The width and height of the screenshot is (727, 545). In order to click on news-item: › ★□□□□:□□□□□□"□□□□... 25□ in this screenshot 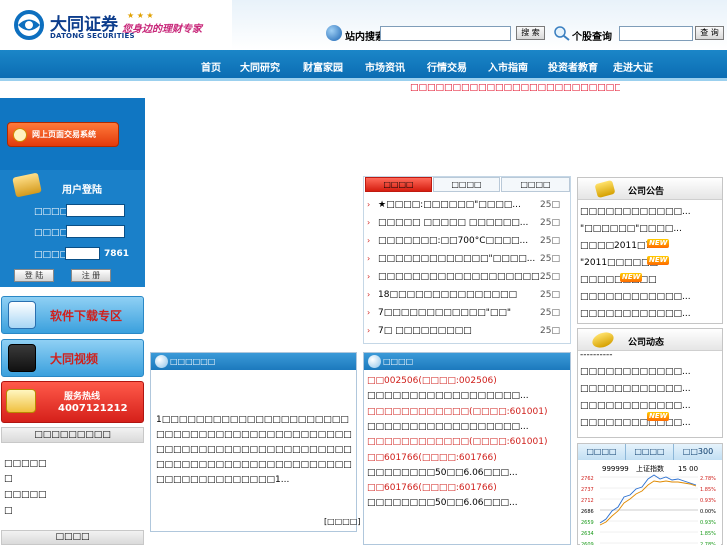, I will do `click(467, 207)`.